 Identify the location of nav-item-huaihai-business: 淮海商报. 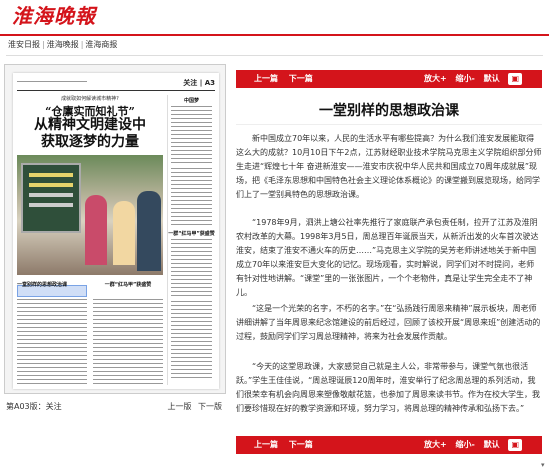
(101, 45).